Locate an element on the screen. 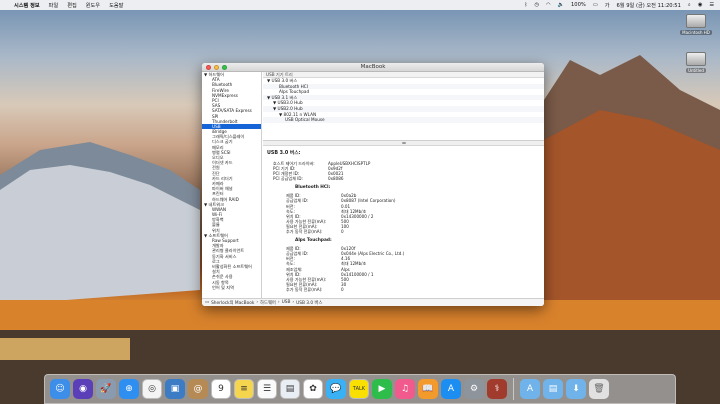 This screenshot has height=404, width=720. info-key: PCI 공급업체 ID: is located at coordinates (288, 179).